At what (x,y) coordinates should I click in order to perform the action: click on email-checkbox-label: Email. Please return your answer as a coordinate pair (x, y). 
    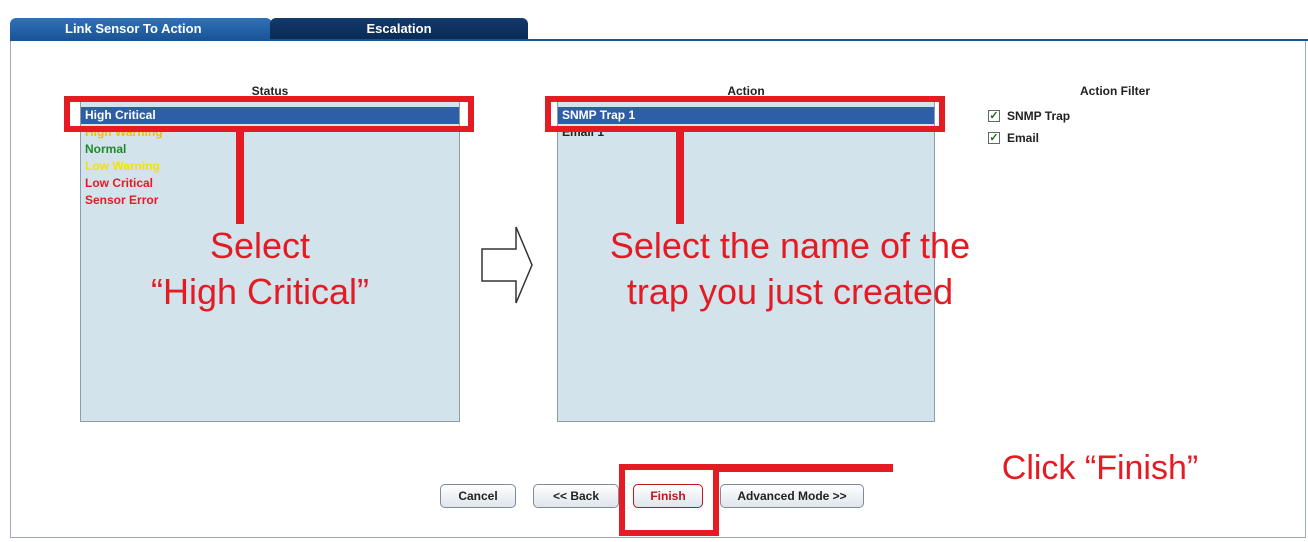
    Looking at the image, I should click on (1023, 138).